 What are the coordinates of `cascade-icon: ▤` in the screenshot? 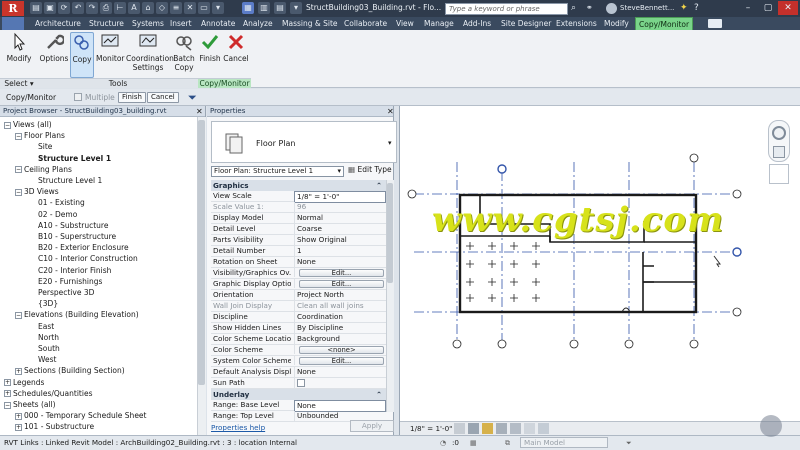 It's located at (280, 8).